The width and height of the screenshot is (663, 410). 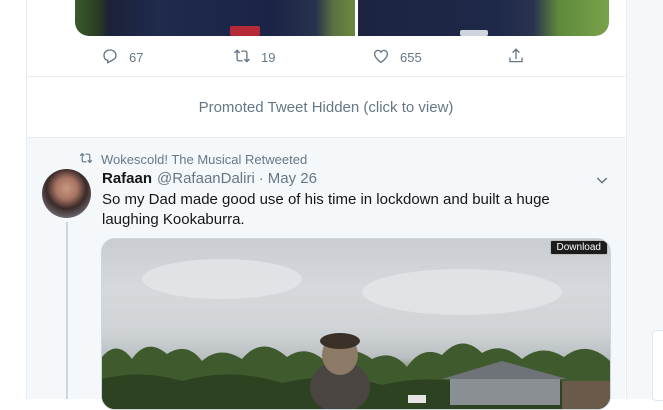 What do you see at coordinates (254, 57) in the screenshot?
I see `retweet-button: 19` at bounding box center [254, 57].